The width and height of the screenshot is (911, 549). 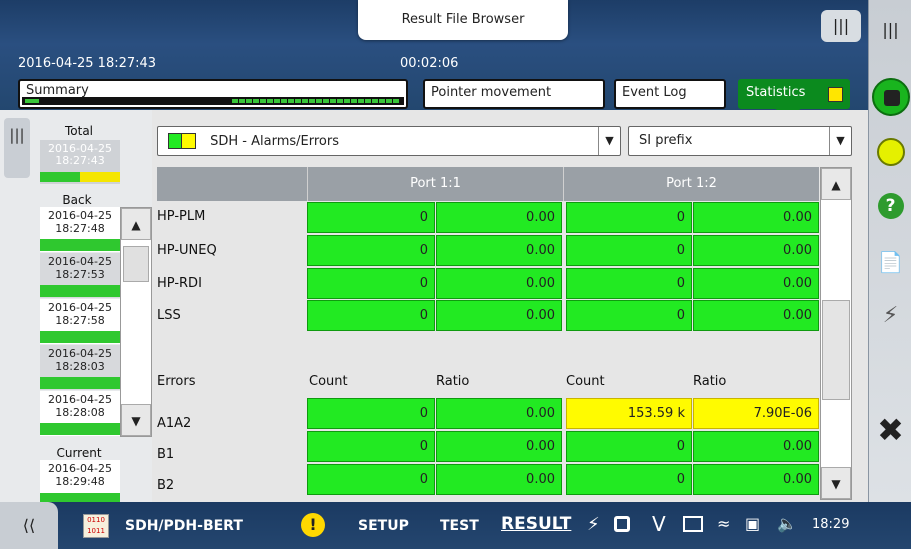 I want to click on total-entry: 2016-04-25 18:27:43, so click(x=80, y=162).